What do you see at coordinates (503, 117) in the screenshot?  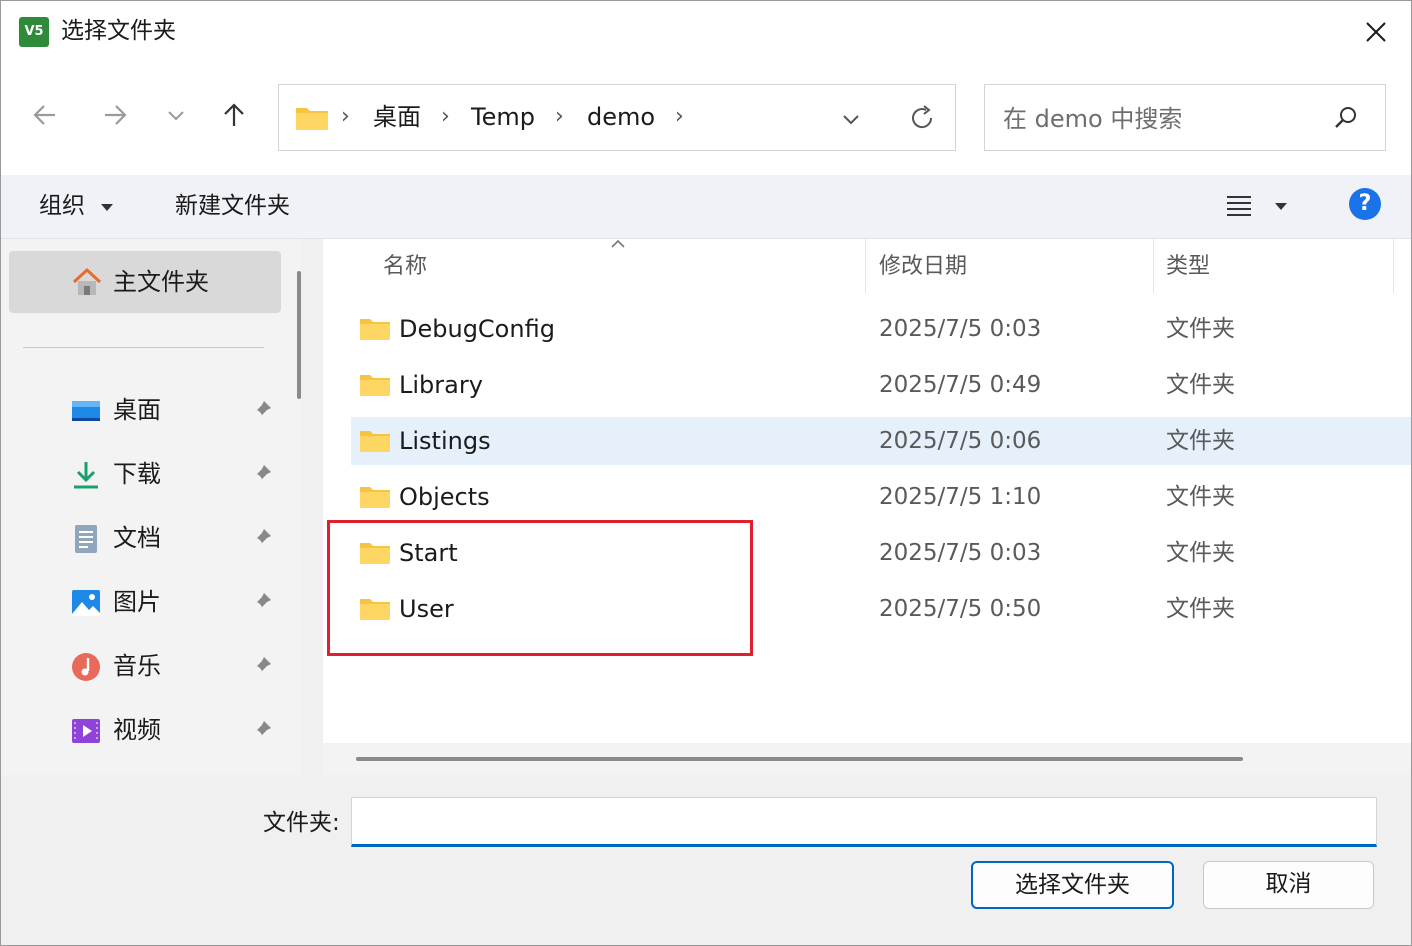 I see `breadcrumb-temp: Temp` at bounding box center [503, 117].